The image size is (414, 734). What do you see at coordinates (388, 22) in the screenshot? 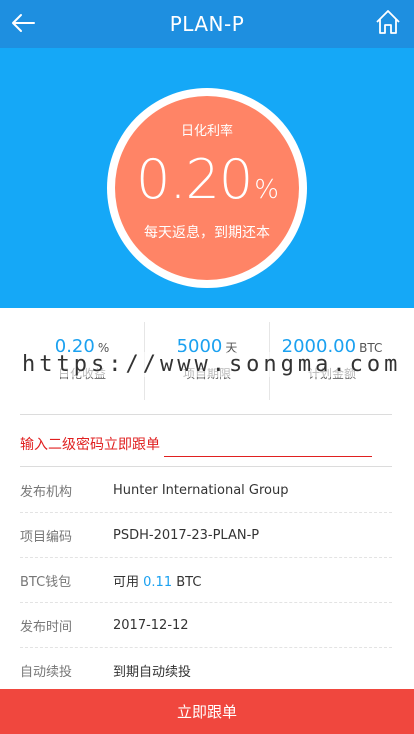
I see `home-icon` at bounding box center [388, 22].